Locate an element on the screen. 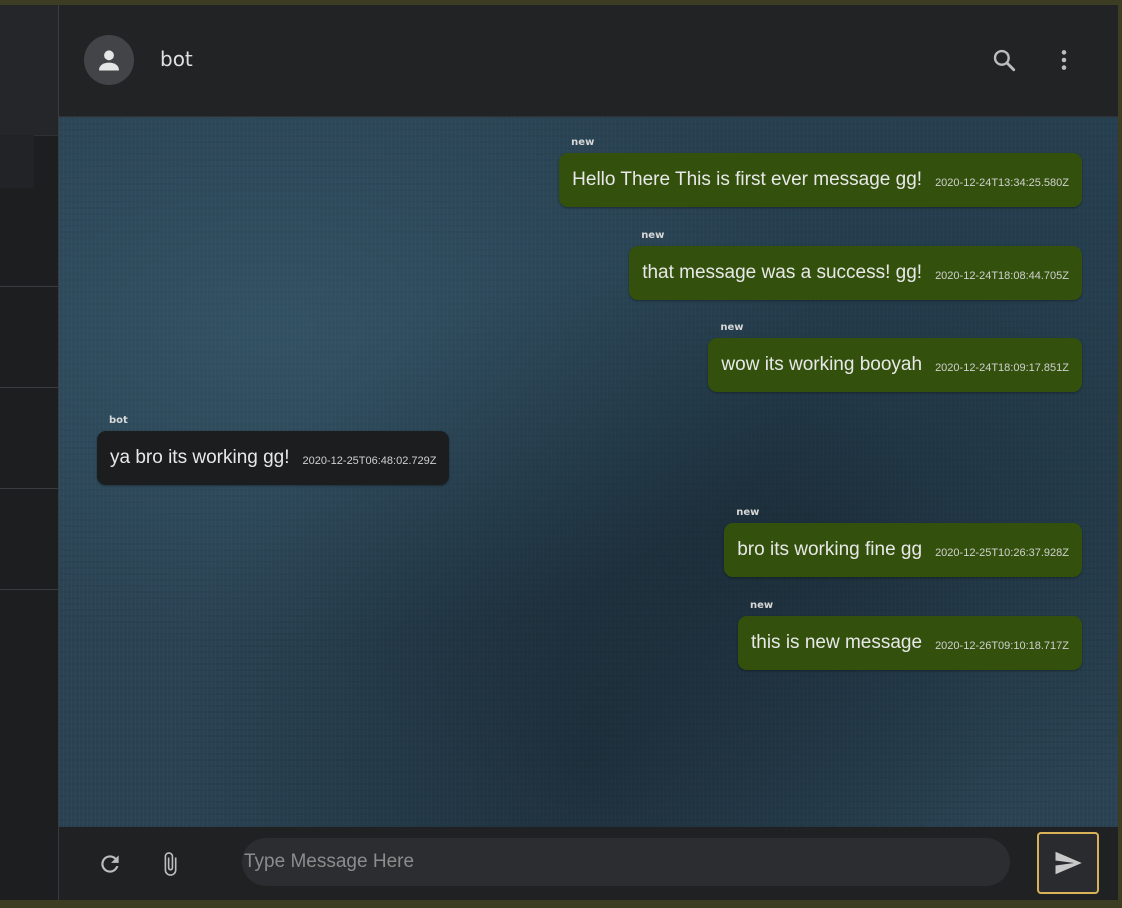  message-timestamp: 2020-12-24T18:08:44.705Z is located at coordinates (1002, 275).